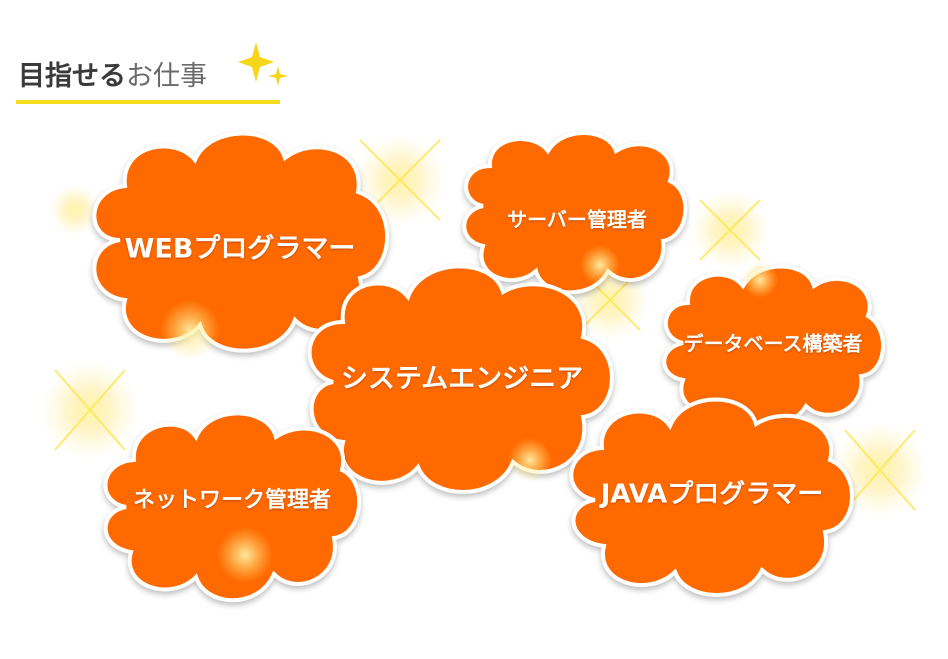 The height and width of the screenshot is (659, 948). What do you see at coordinates (712, 494) in the screenshot?
I see `job-label-java: JAVAプログラマー` at bounding box center [712, 494].